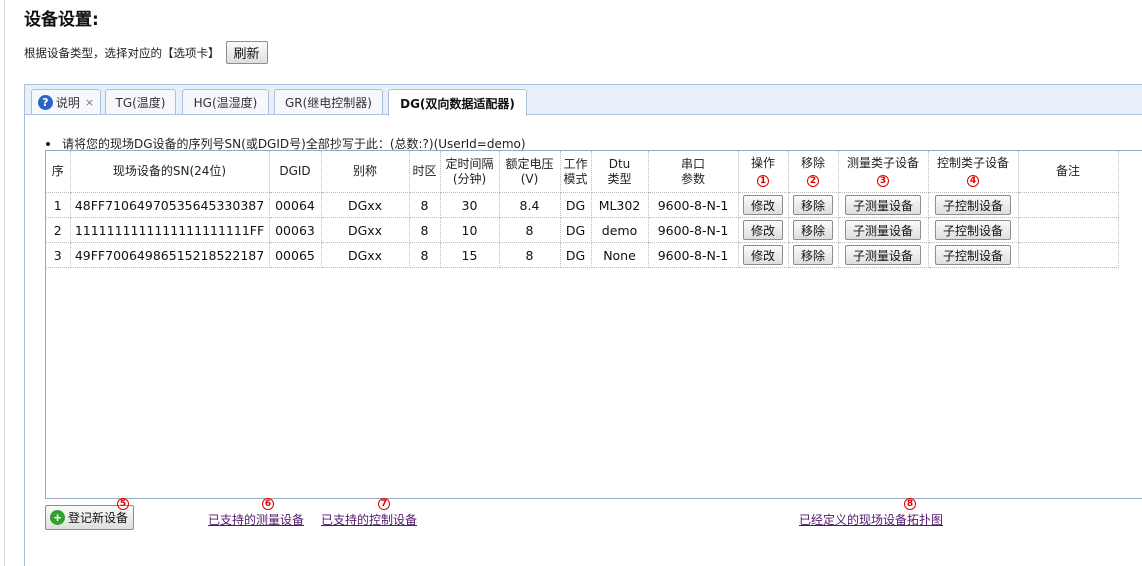 This screenshot has width=1142, height=566. I want to click on header-dtu-line1: Dtu, so click(619, 163).